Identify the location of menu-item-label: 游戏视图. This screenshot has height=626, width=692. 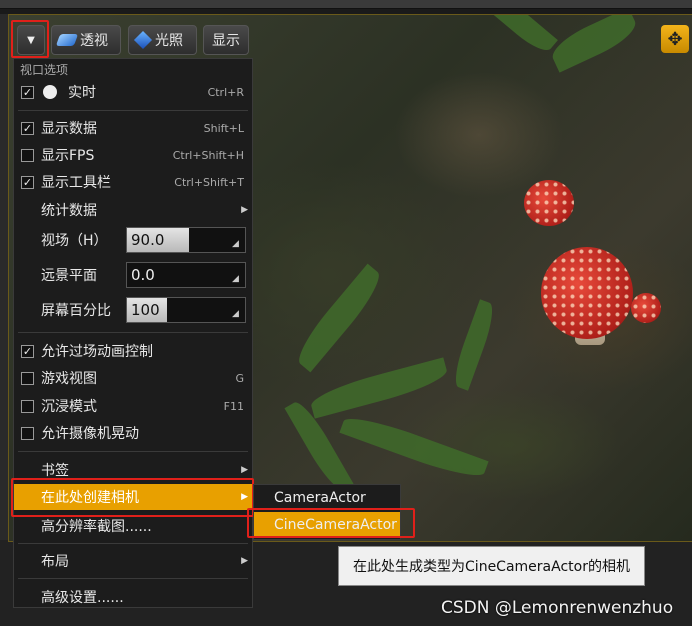
(69, 379).